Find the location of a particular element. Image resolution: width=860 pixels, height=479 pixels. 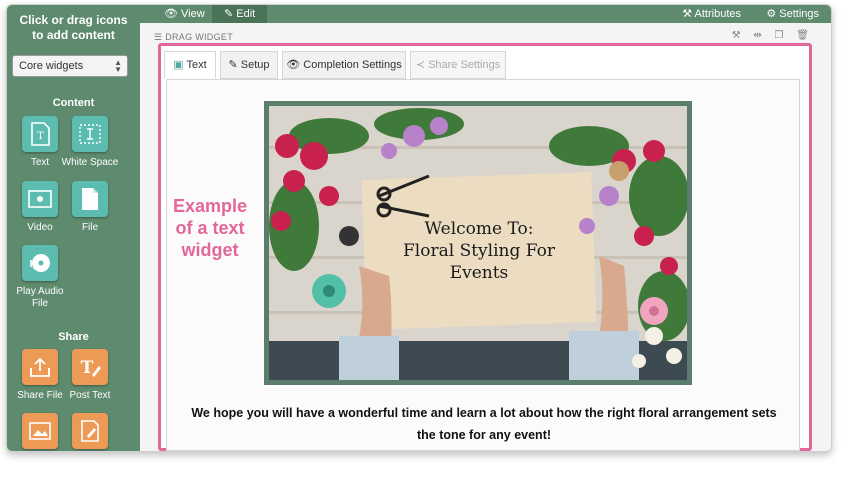

widget-label: White Space is located at coordinates (90, 162).